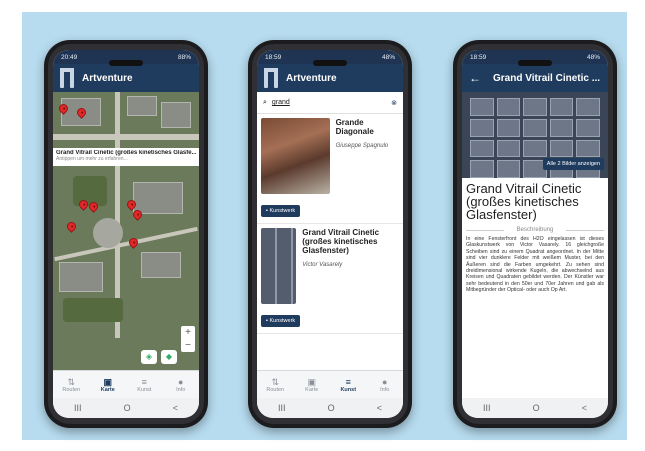 The height and width of the screenshot is (451, 645). What do you see at coordinates (394, 103) in the screenshot?
I see `clear-search-icon: ⊗` at bounding box center [394, 103].